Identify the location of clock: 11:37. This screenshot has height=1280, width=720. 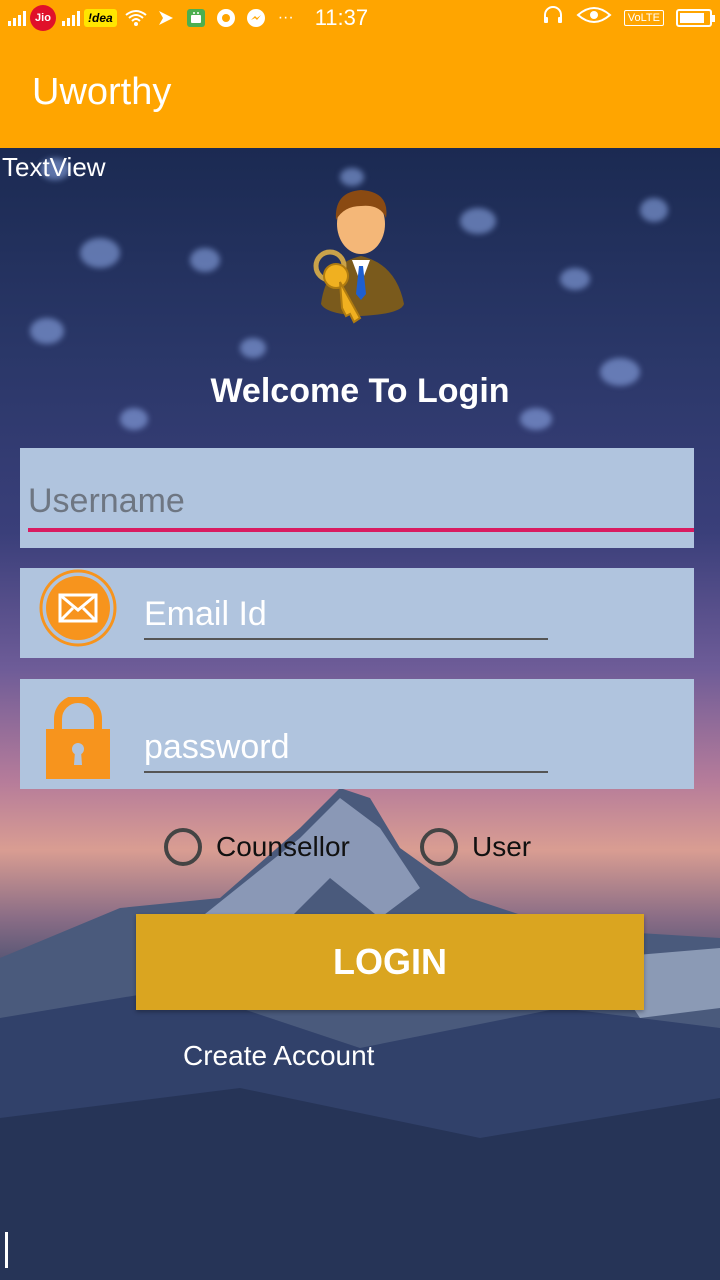
(341, 17).